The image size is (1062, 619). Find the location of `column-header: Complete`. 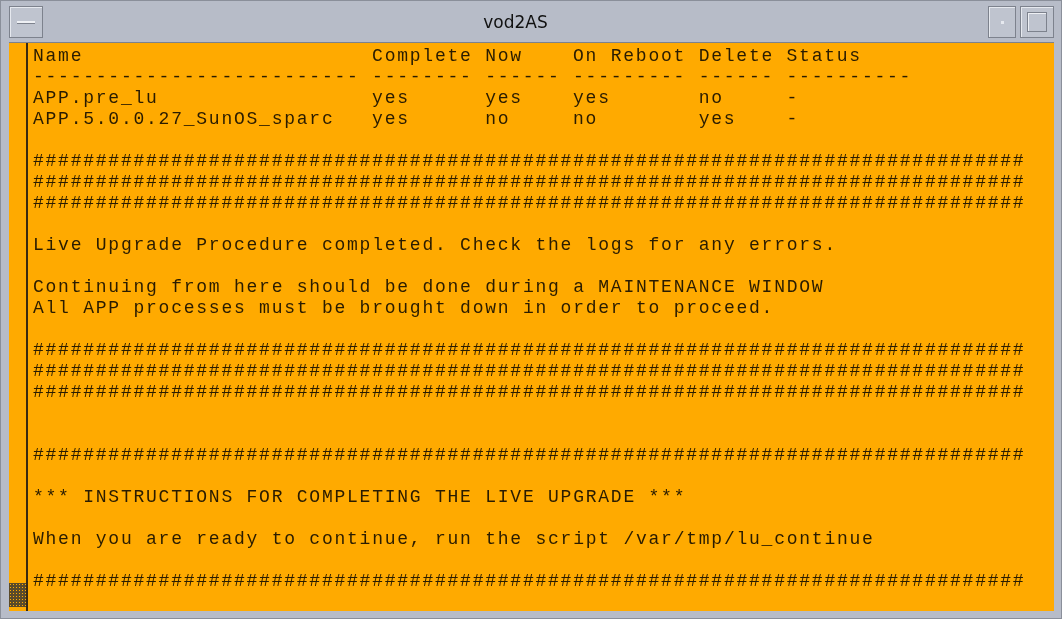

column-header: Complete is located at coordinates (423, 56).